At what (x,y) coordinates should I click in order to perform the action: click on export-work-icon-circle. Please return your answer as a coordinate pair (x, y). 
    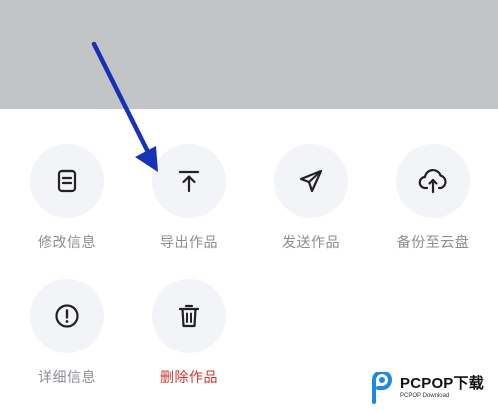
    Looking at the image, I should click on (189, 181).